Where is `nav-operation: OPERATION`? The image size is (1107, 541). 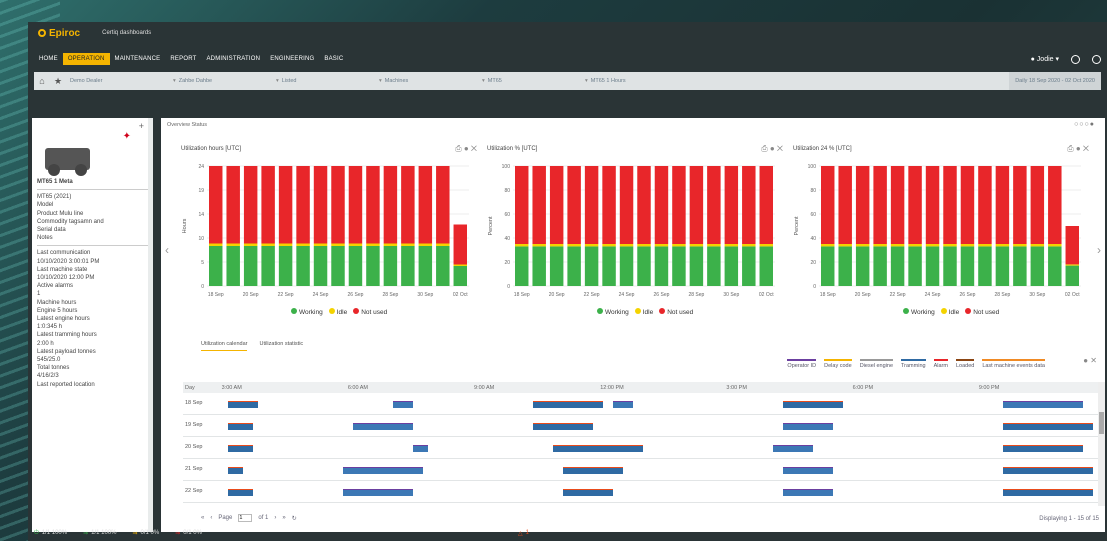
nav-operation: OPERATION is located at coordinates (86, 59).